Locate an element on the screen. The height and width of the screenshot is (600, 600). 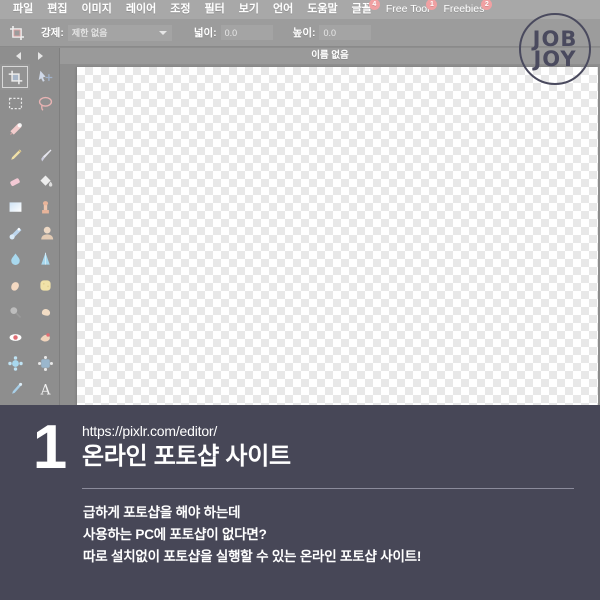
width-value: 0.0 is located at coordinates (231, 32).